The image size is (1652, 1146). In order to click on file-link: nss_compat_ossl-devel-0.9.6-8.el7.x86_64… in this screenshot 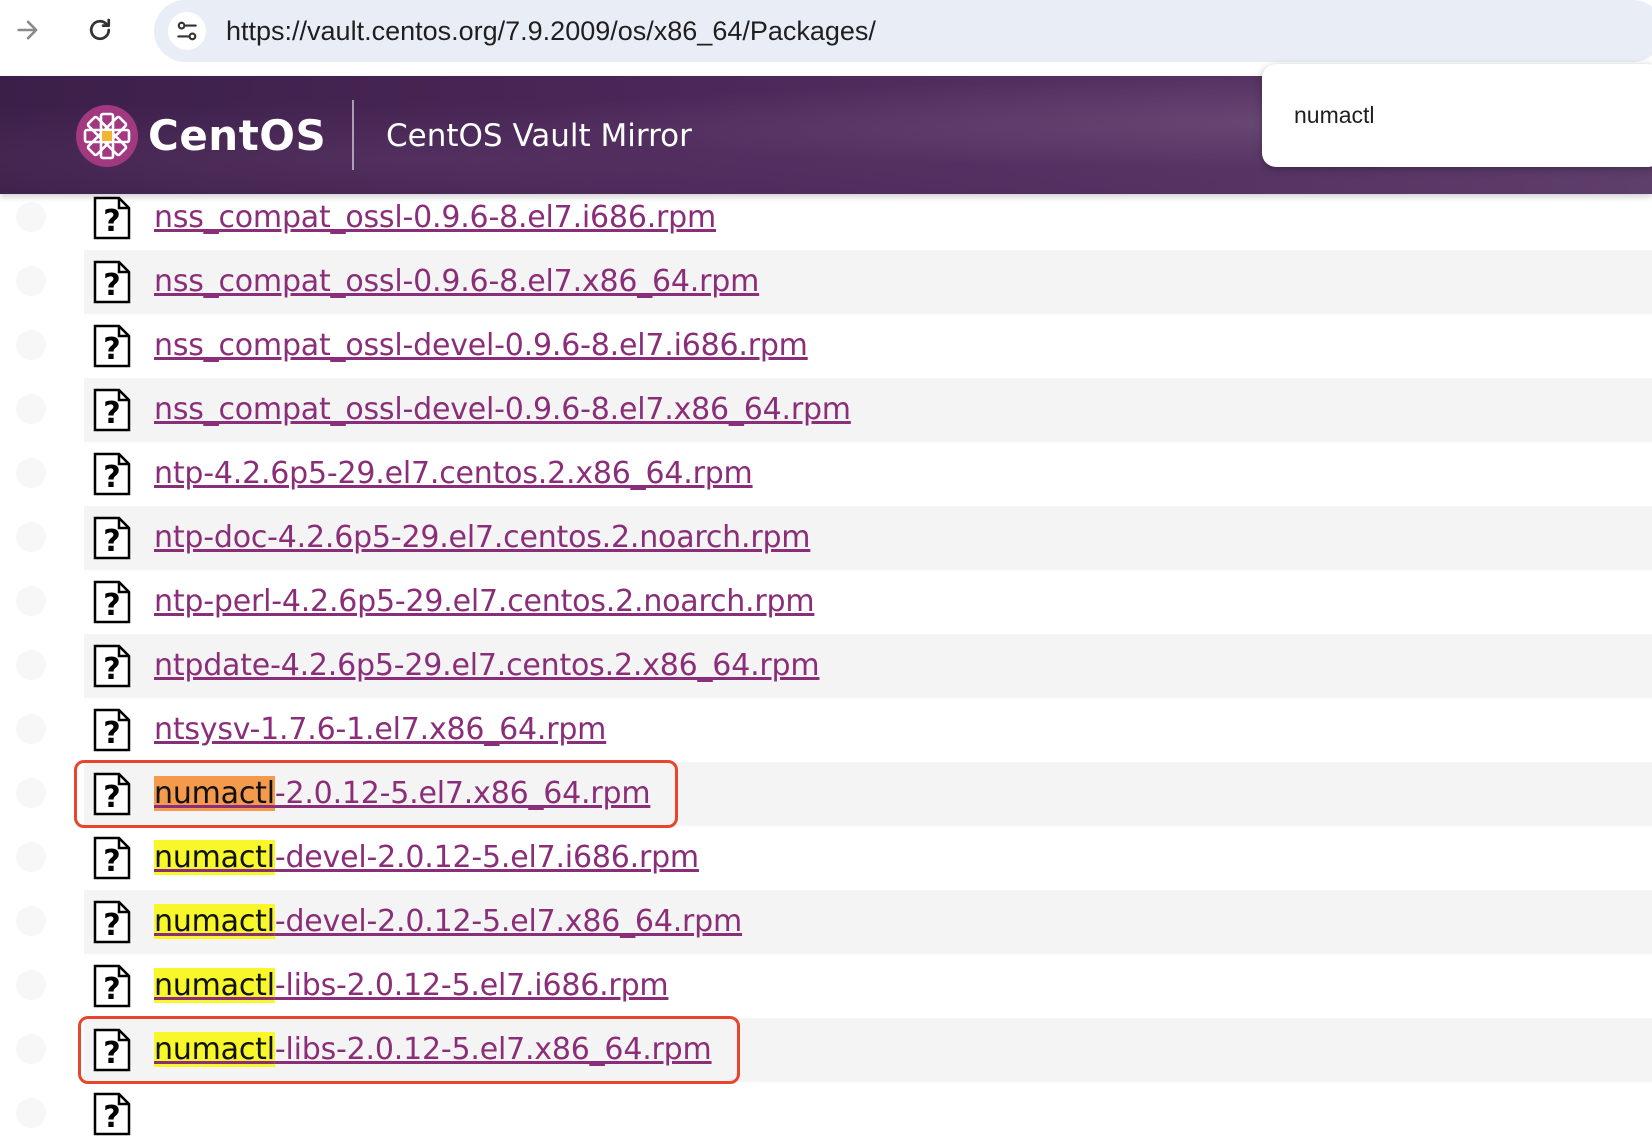, I will do `click(502, 410)`.